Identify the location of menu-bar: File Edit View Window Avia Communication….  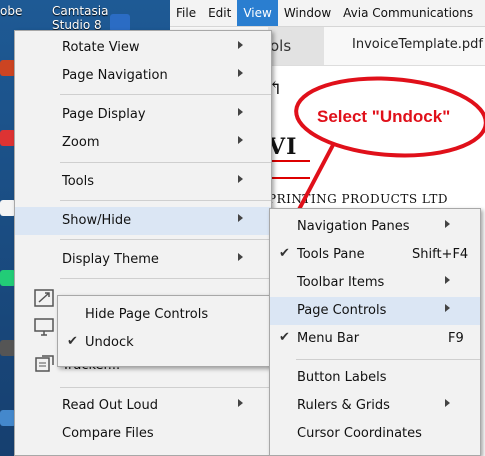
(327, 13).